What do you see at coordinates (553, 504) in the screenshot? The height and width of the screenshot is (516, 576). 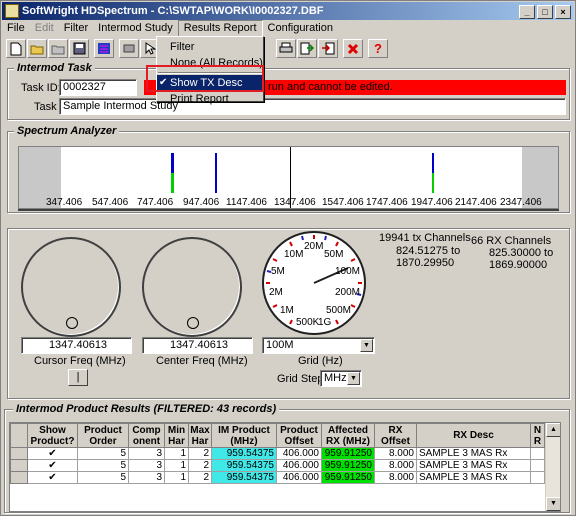 I see `scroll-down-icon: ▼` at bounding box center [553, 504].